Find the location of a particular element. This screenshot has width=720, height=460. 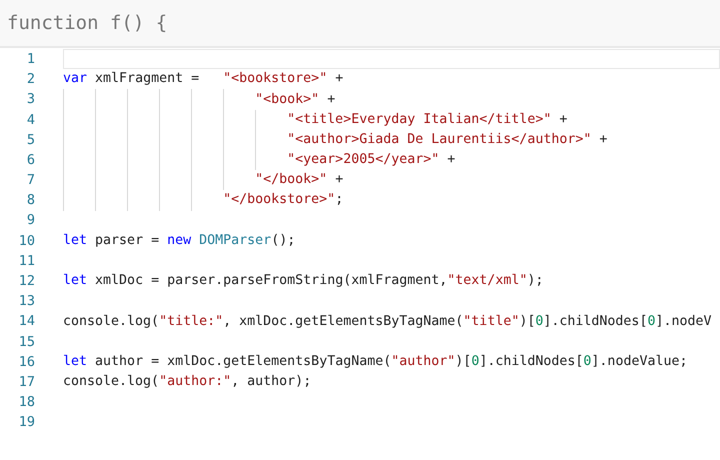

line-number: 18 is located at coordinates (26, 402).